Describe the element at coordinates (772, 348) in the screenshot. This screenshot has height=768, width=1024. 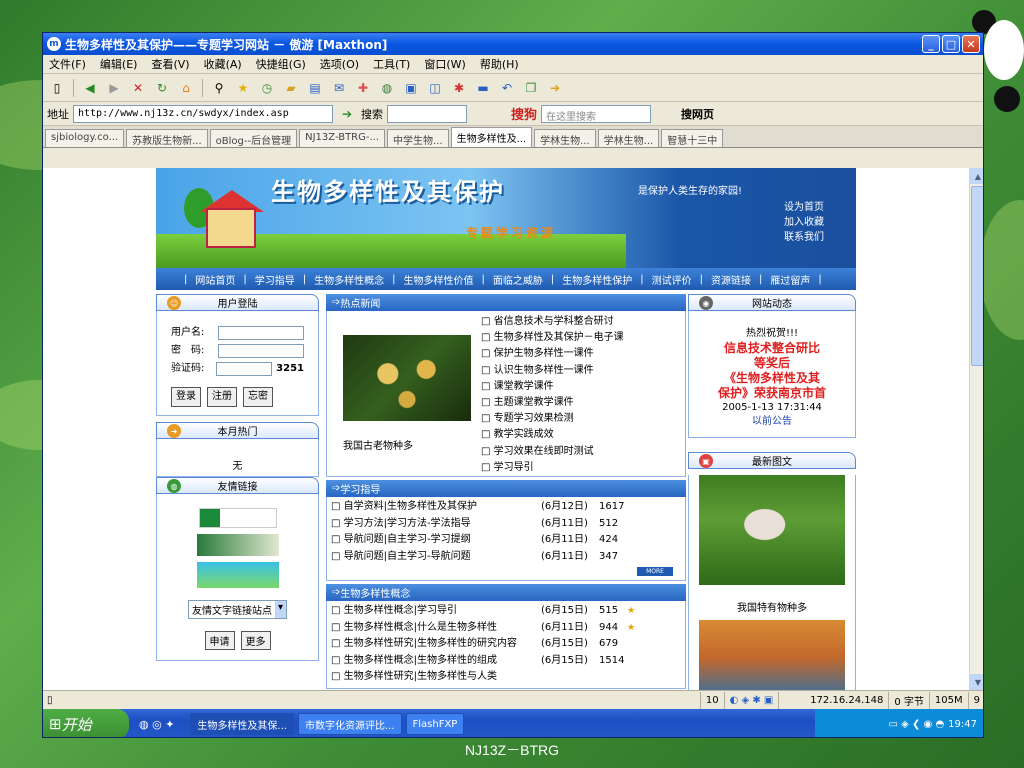
I see `dynamic-line: 信息技术整合研比` at that location.